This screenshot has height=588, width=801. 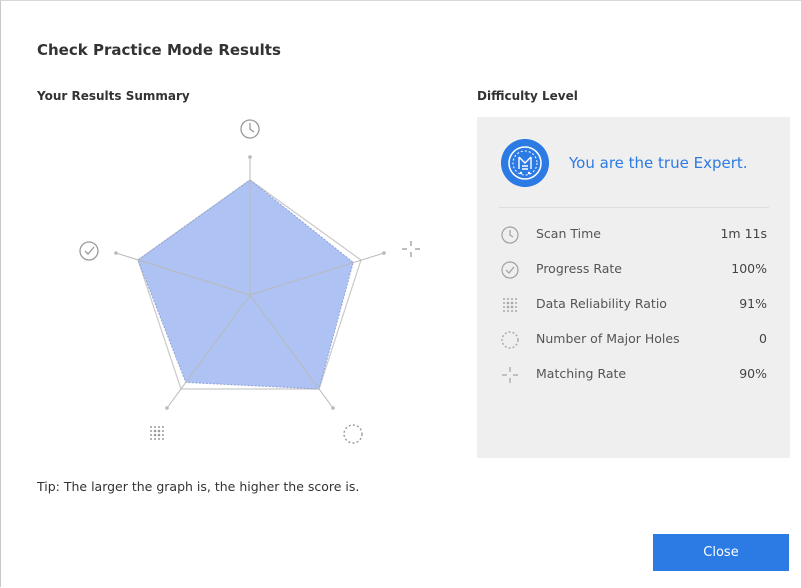 What do you see at coordinates (763, 338) in the screenshot?
I see `metric-value: 0` at bounding box center [763, 338].